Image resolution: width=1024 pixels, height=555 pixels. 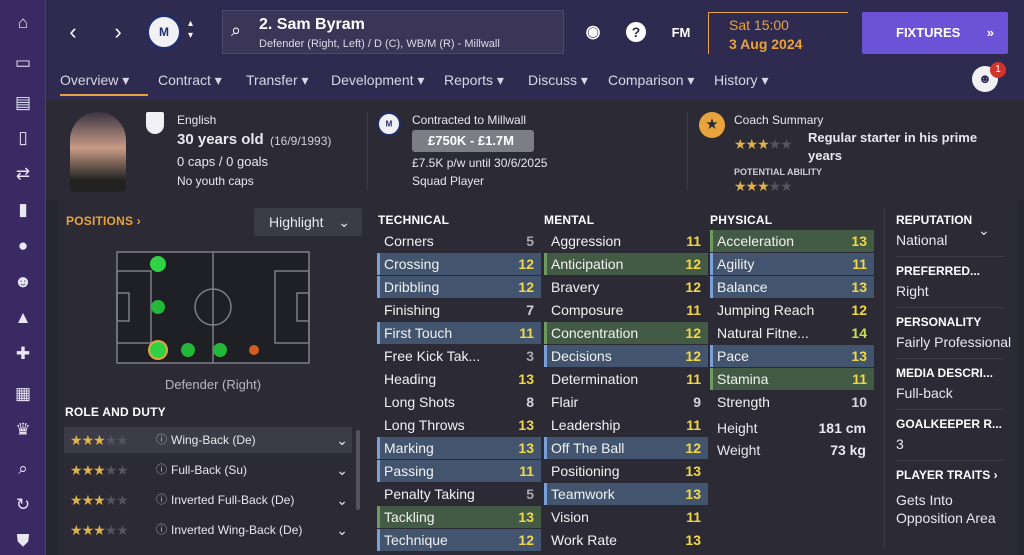 I want to click on medical-icon: ✚, so click(x=23, y=354).